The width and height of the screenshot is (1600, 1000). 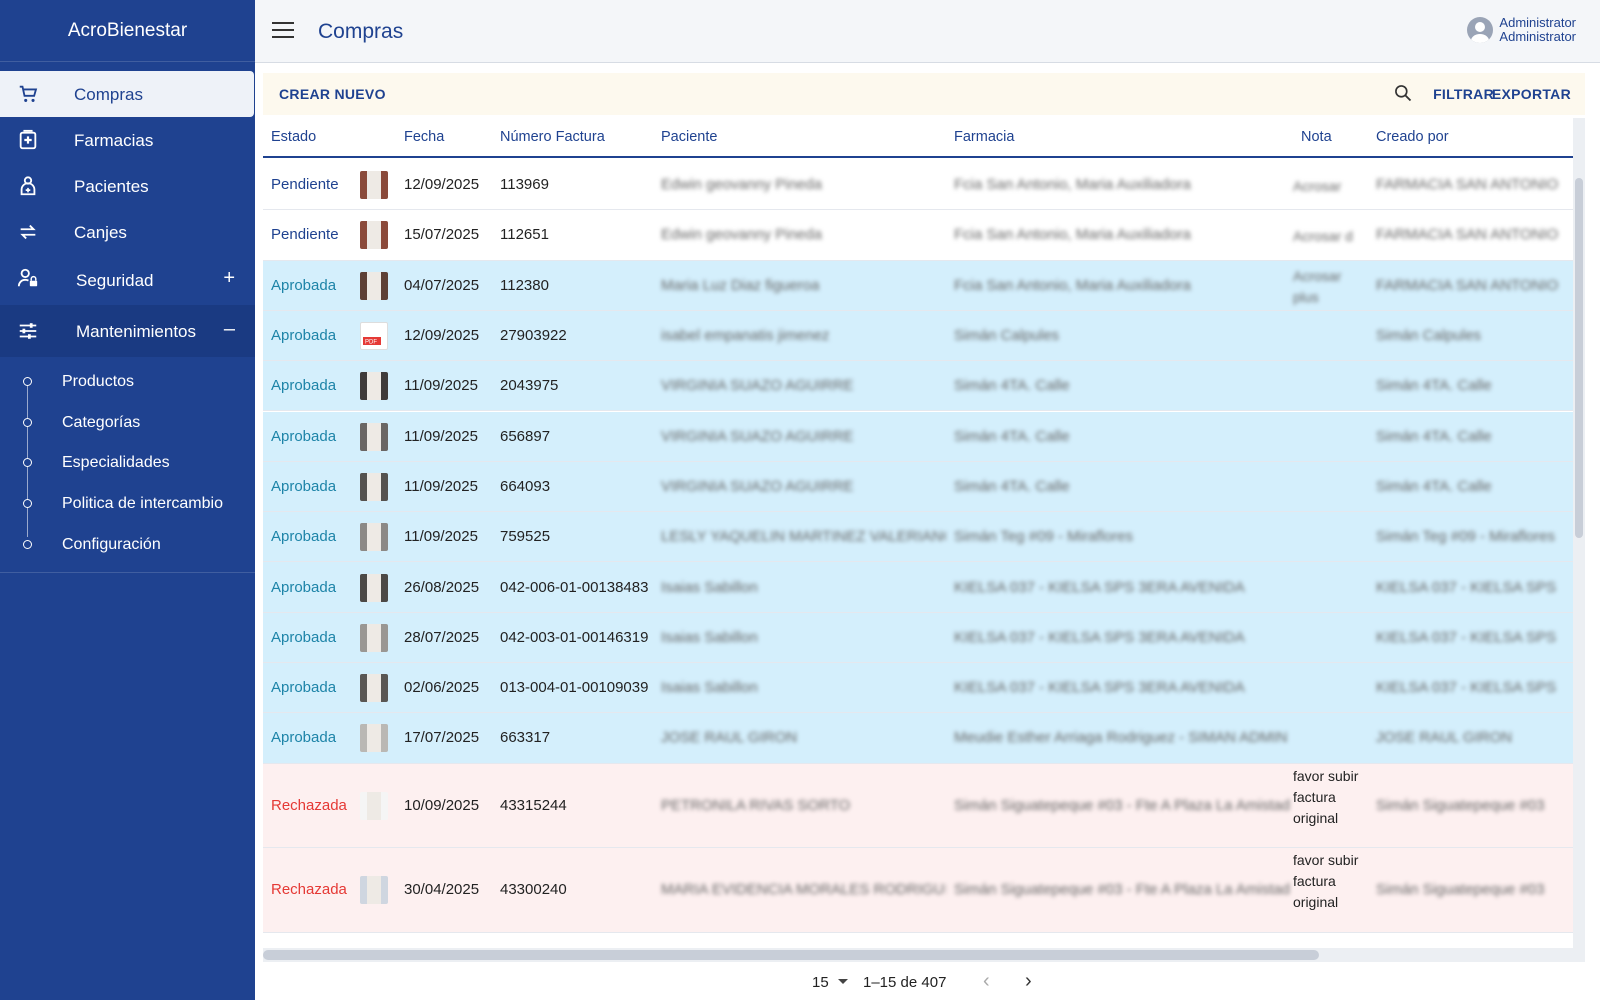 I want to click on column-header-paciente: Paciente, so click(x=689, y=137).